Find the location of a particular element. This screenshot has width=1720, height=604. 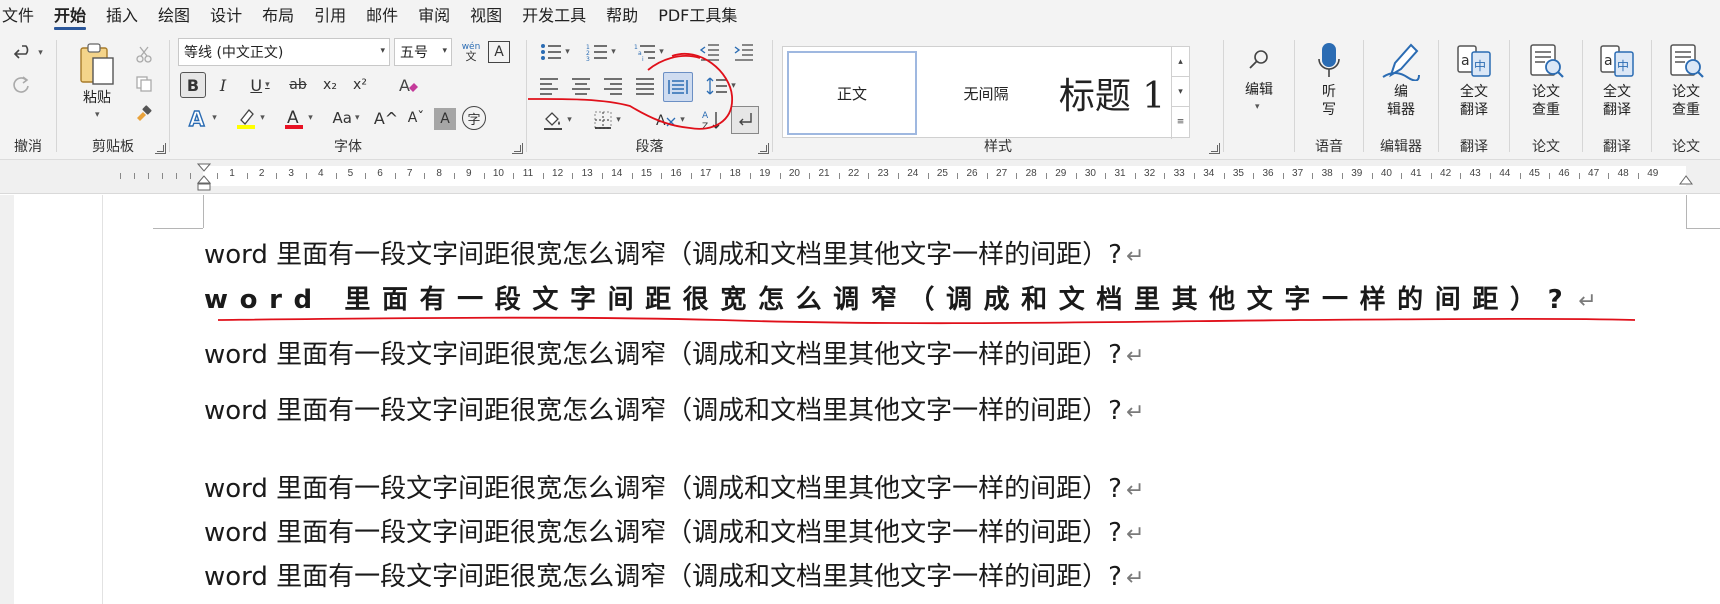

translate-icon: a中 is located at coordinates (1474, 61).